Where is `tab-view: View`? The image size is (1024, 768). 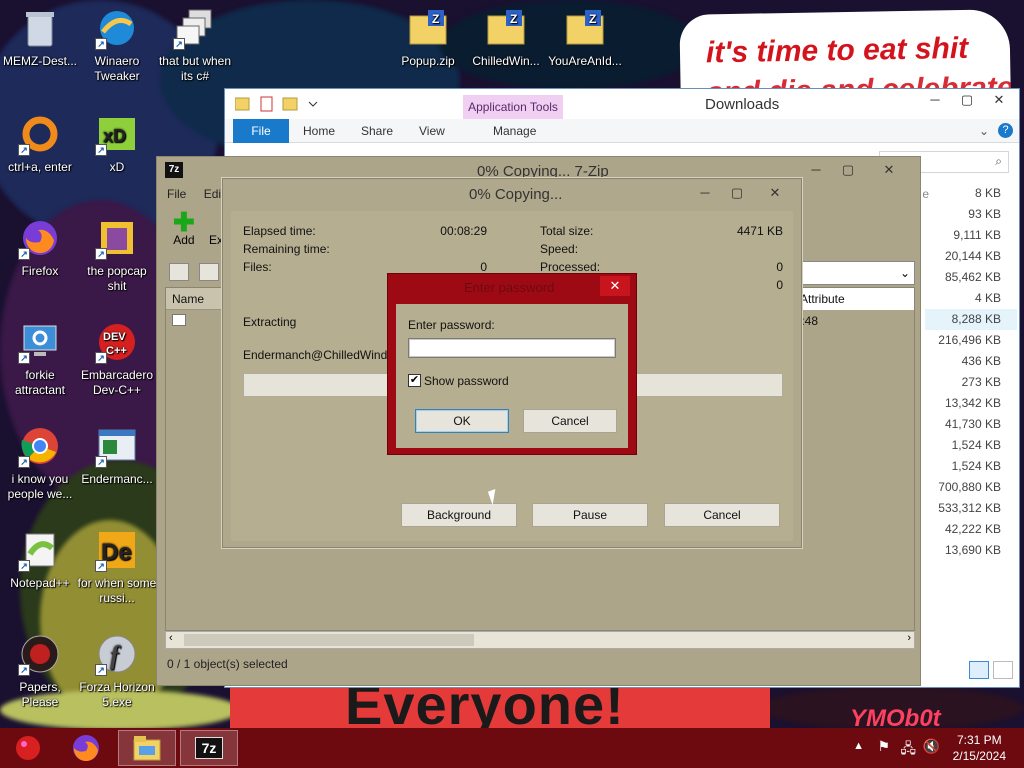
tab-view: View is located at coordinates (432, 131).